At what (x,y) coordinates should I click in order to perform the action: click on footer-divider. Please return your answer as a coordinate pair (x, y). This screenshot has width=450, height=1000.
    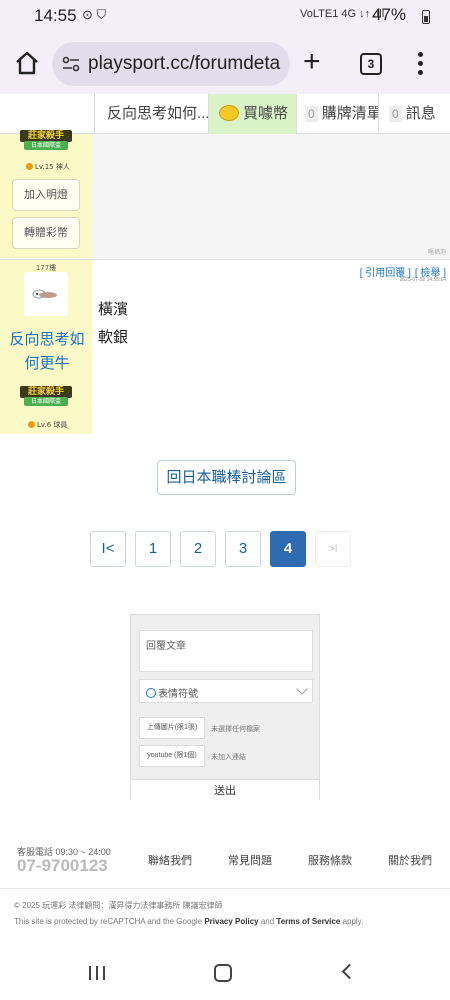
    Looking at the image, I should click on (225, 888).